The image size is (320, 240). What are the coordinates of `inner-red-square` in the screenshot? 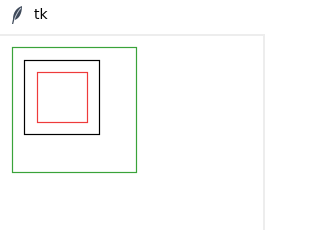 It's located at (62, 97).